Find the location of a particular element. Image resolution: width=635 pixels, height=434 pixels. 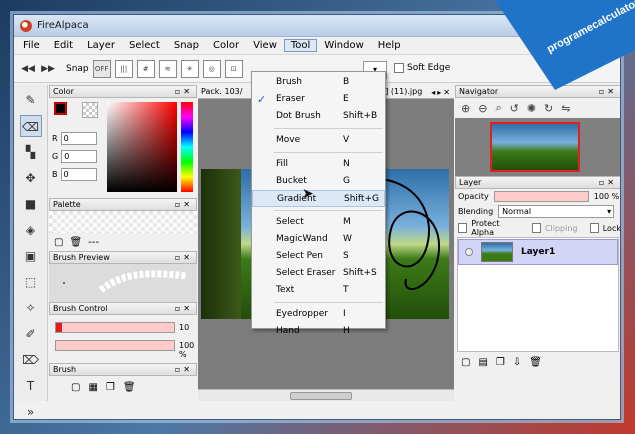

tool-menu-item-bucket: Bucket G is located at coordinates (318, 181).